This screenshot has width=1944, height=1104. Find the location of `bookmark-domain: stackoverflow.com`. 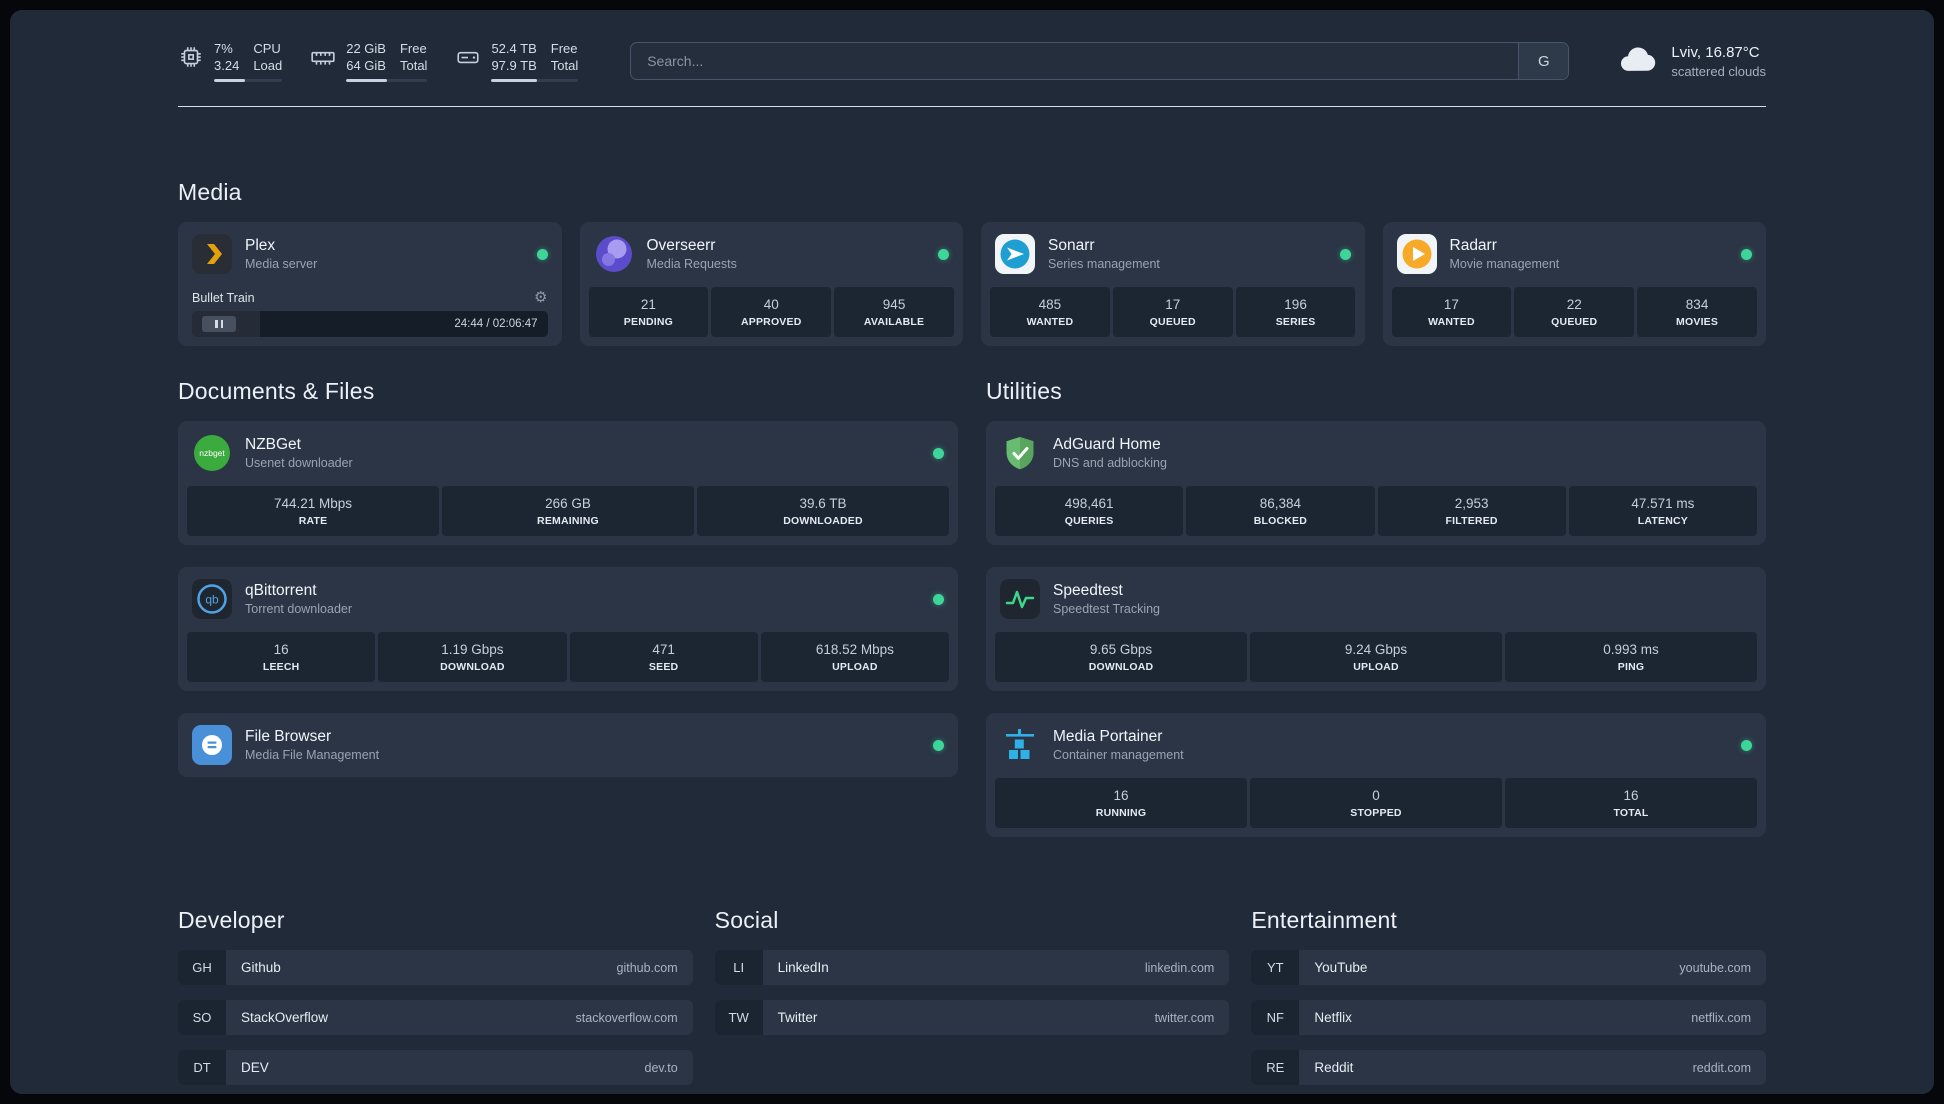

bookmark-domain: stackoverflow.com is located at coordinates (626, 1017).